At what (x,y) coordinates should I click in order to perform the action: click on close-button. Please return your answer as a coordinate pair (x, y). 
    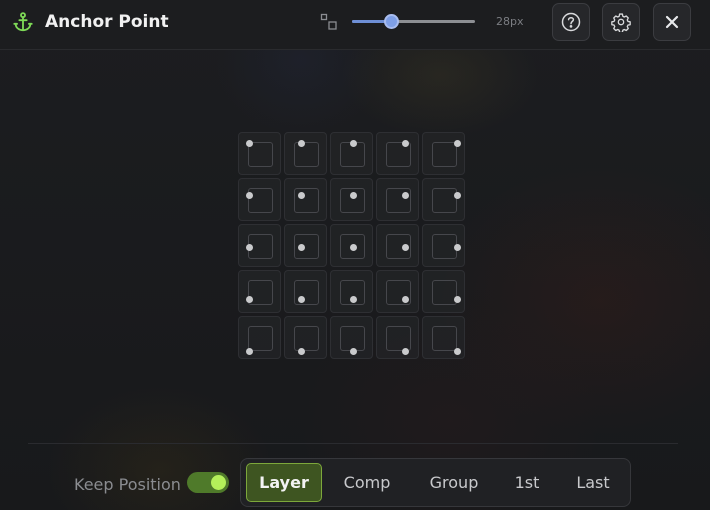
    Looking at the image, I should click on (672, 22).